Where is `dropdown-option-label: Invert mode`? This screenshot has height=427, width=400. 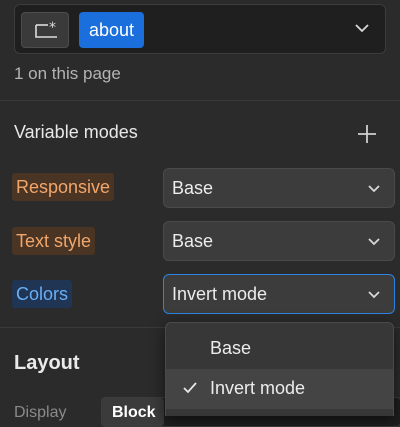 dropdown-option-label: Invert mode is located at coordinates (258, 388).